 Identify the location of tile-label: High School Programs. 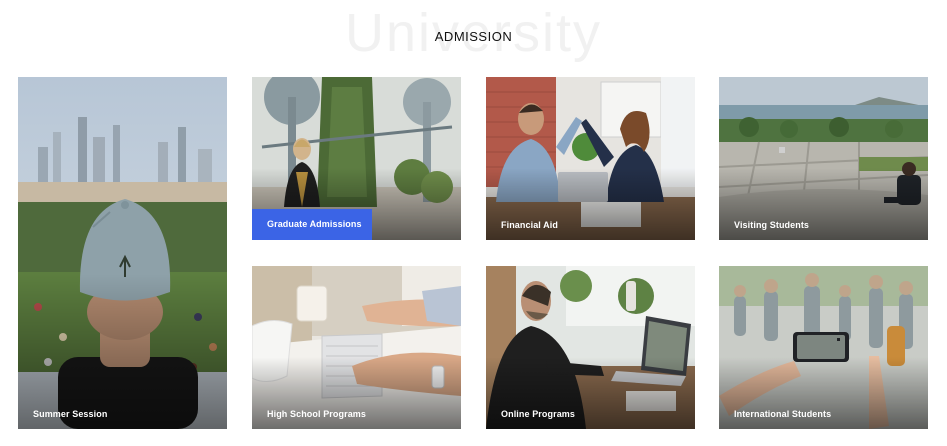
(317, 414).